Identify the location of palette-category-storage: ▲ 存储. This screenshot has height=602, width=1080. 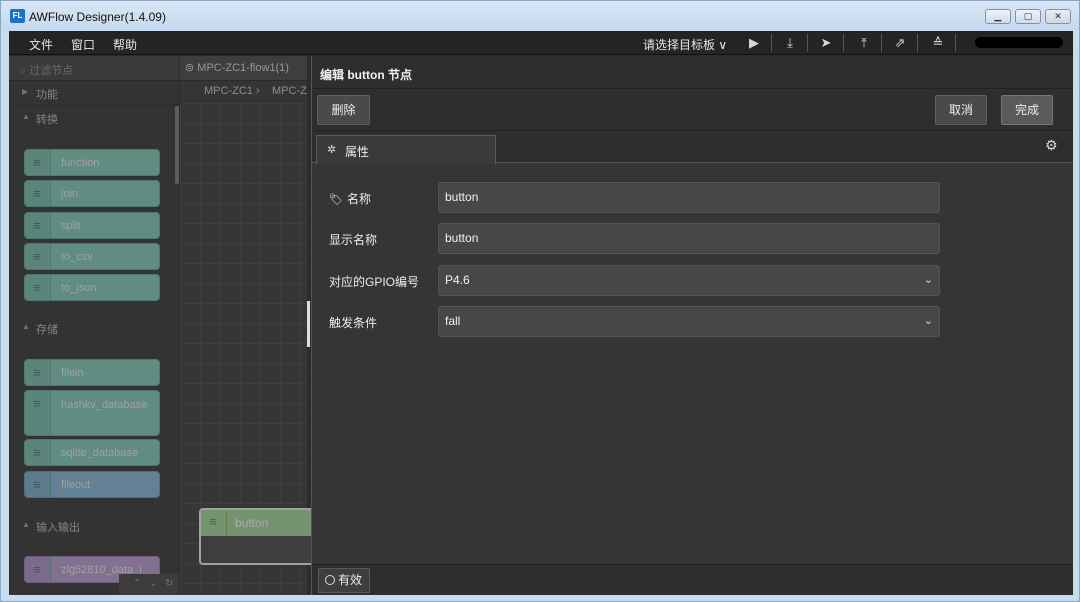
(94, 328).